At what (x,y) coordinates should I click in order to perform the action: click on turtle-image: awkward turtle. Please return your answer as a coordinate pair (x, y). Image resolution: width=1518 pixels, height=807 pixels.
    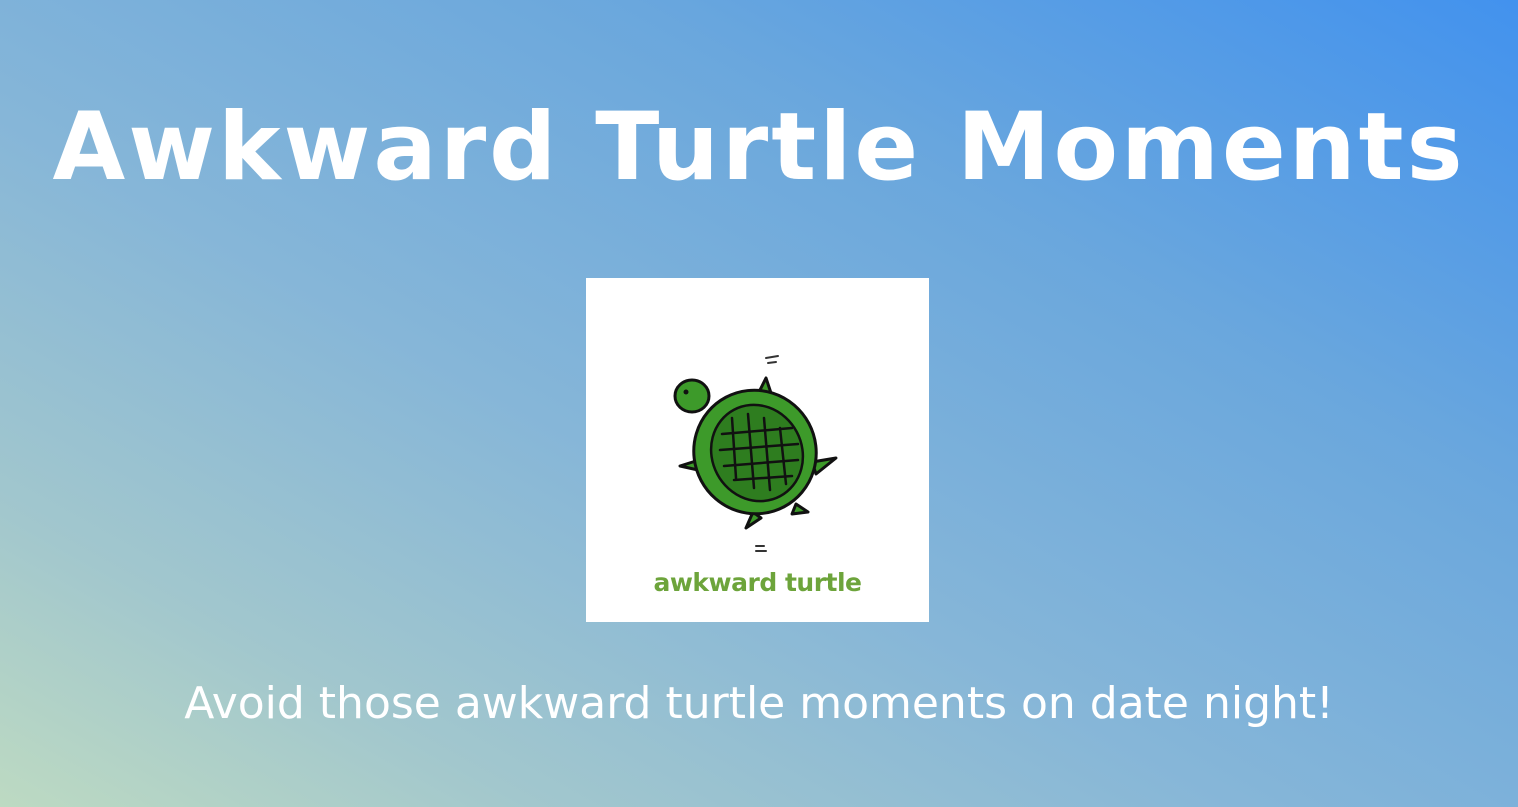
    Looking at the image, I should click on (757, 450).